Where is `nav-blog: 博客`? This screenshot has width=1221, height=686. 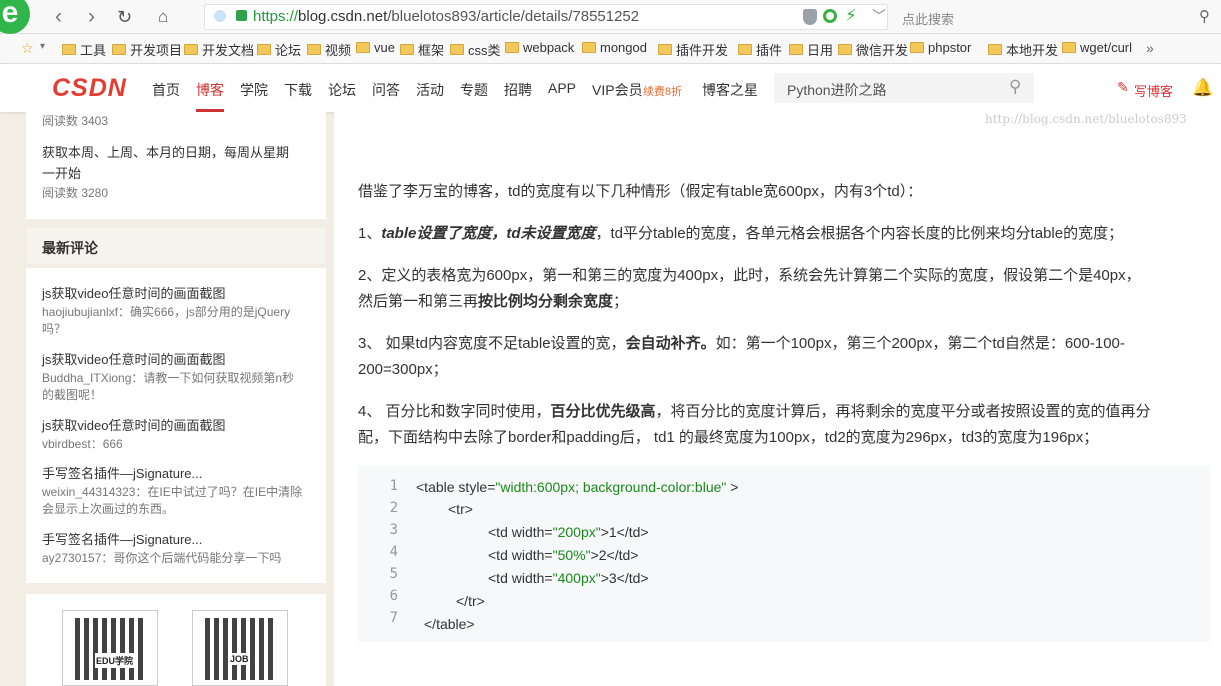
nav-blog: 博客 is located at coordinates (210, 90).